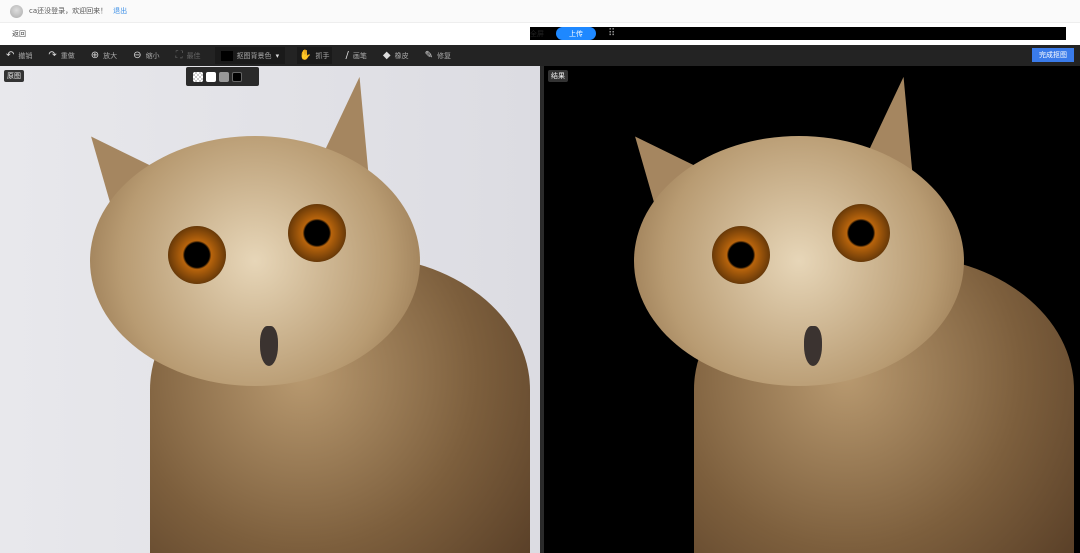  What do you see at coordinates (211, 76) in the screenshot?
I see `bg-option-white` at bounding box center [211, 76].